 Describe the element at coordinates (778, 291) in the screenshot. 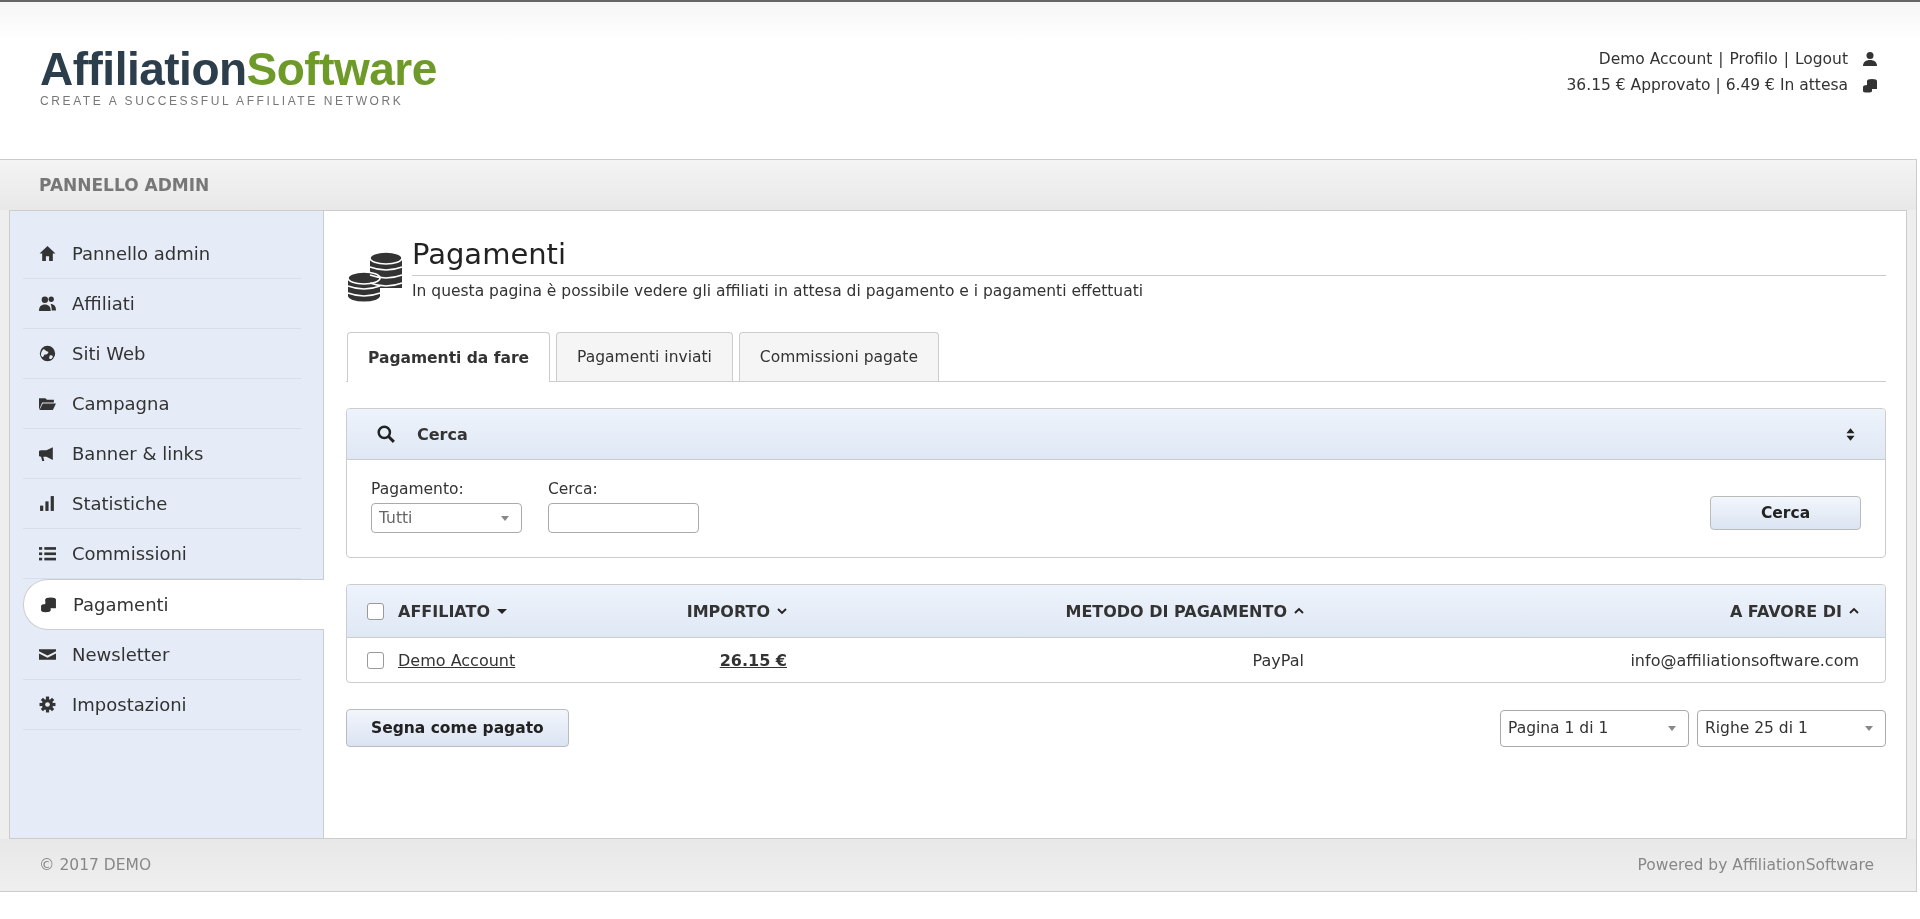

I see `page-subtitle: In questa pagina è possibile vedere gli affiliati in attesa di pagamento e i pagamenti effettuati` at that location.